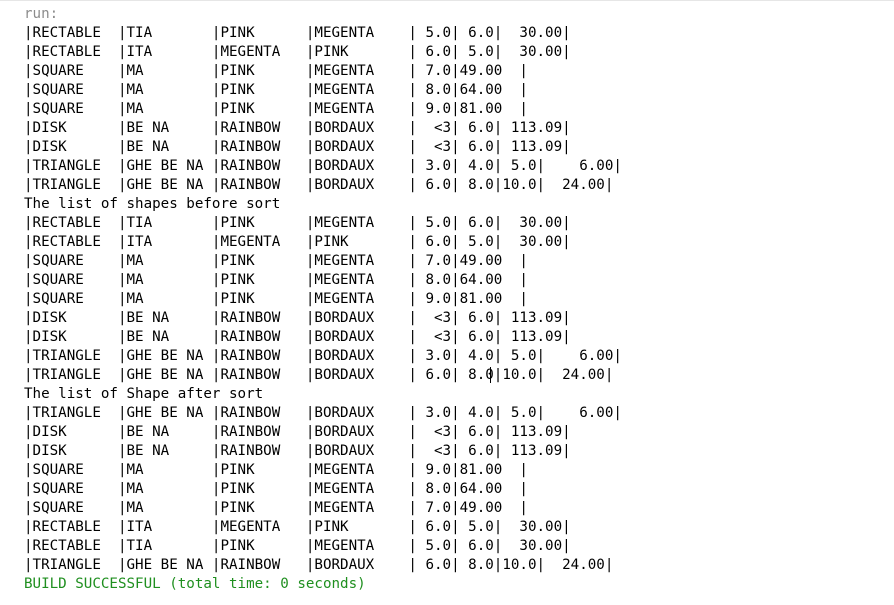  I want to click on text-cursor, so click(490, 375).